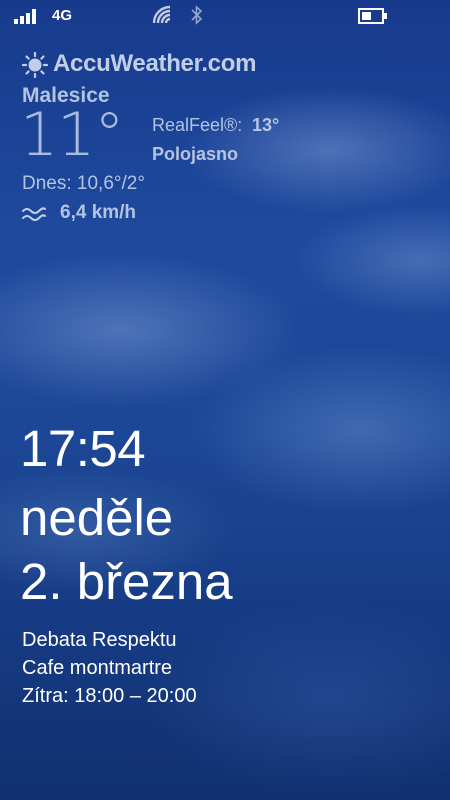 The image size is (450, 800). Describe the element at coordinates (35, 65) in the screenshot. I see `sun-icon` at that location.